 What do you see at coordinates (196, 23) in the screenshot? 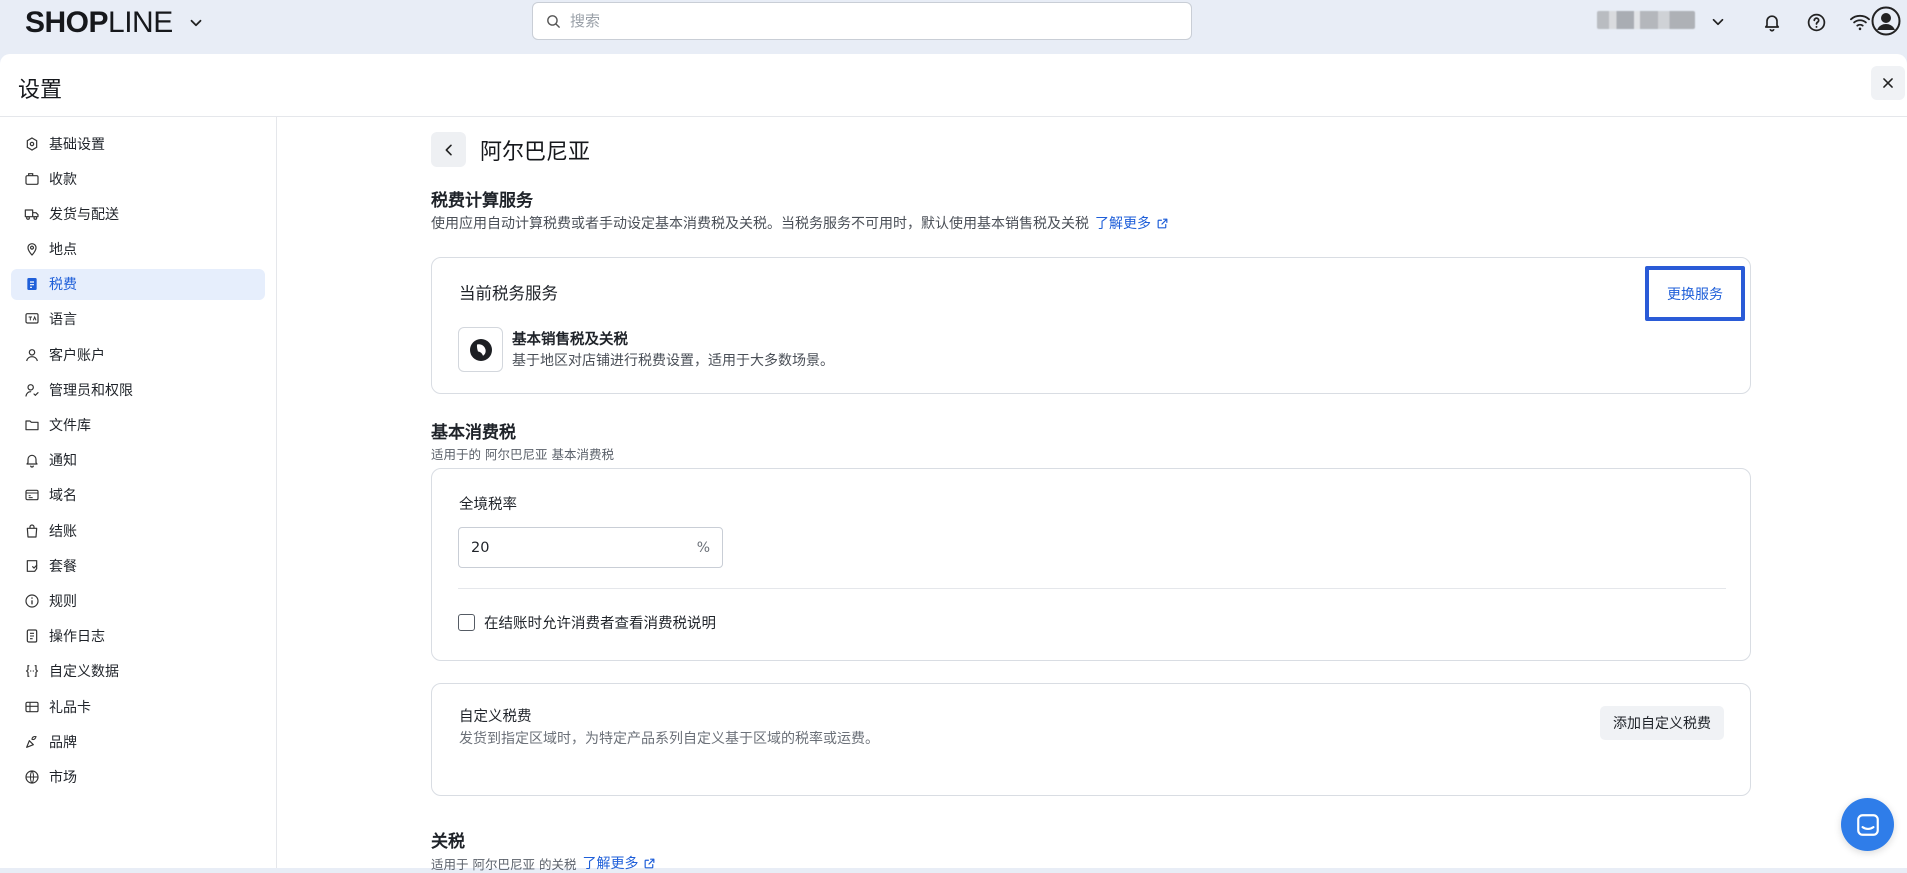
I see `chevron-down-icon` at bounding box center [196, 23].